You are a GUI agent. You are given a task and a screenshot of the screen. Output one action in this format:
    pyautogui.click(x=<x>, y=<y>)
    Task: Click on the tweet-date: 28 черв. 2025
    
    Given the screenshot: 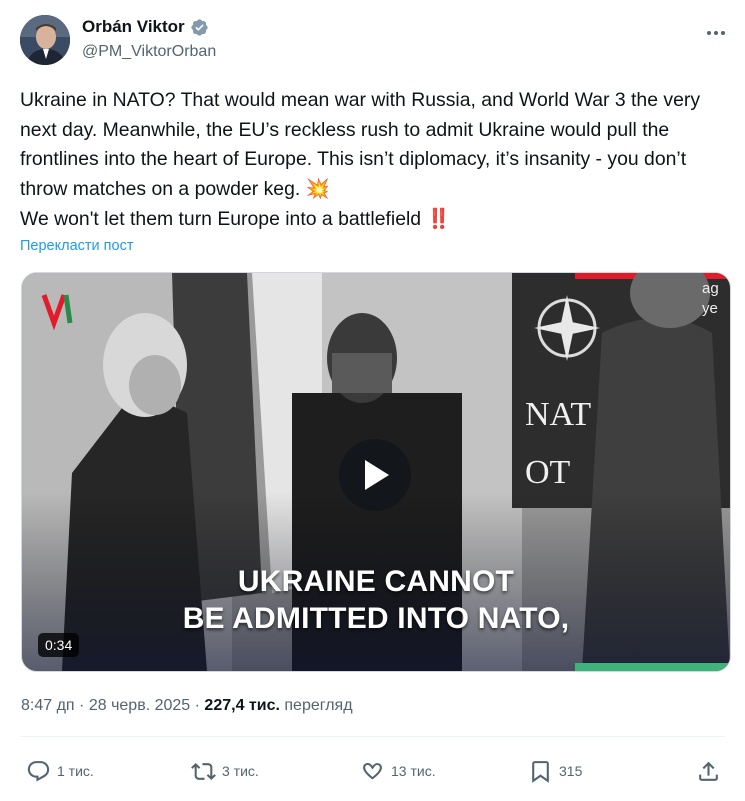 What is the action you would take?
    pyautogui.click(x=139, y=705)
    